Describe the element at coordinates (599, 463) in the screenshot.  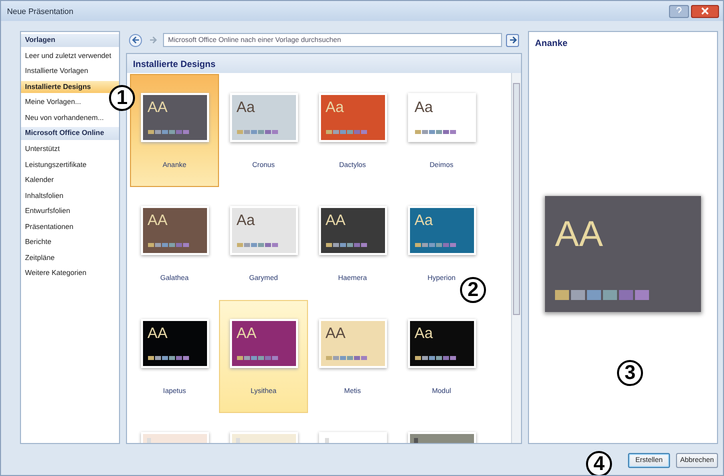
I see `callout-number: 4` at that location.